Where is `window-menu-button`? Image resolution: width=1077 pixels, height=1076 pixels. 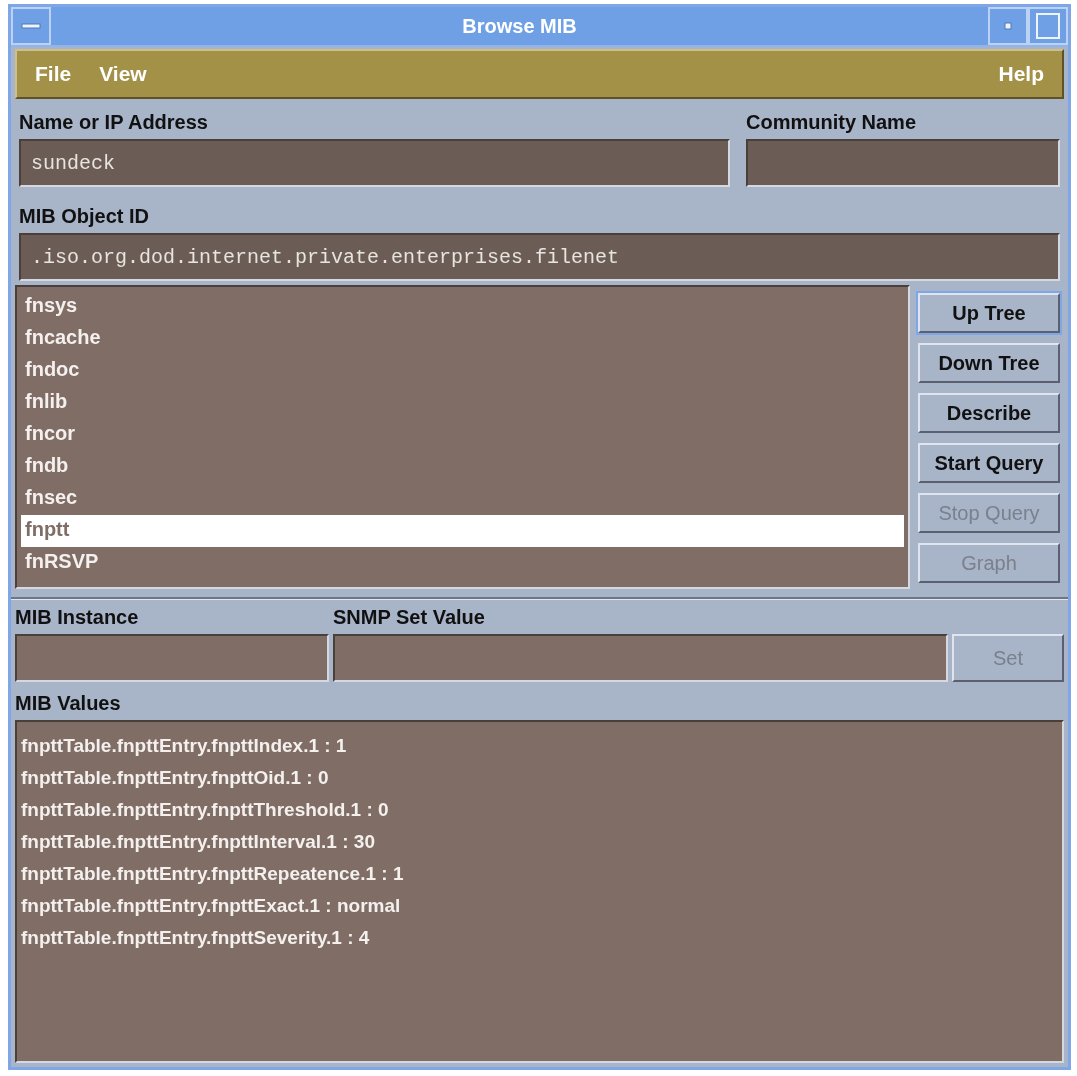
window-menu-button is located at coordinates (31, 26).